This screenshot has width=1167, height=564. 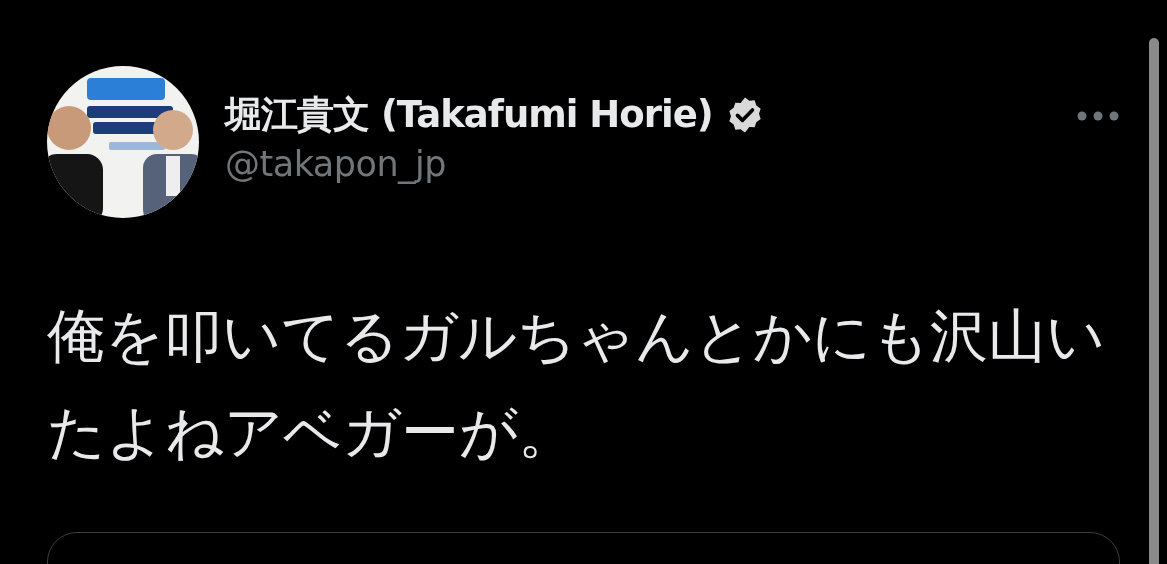 What do you see at coordinates (1154, 301) in the screenshot?
I see `scrollbar` at bounding box center [1154, 301].